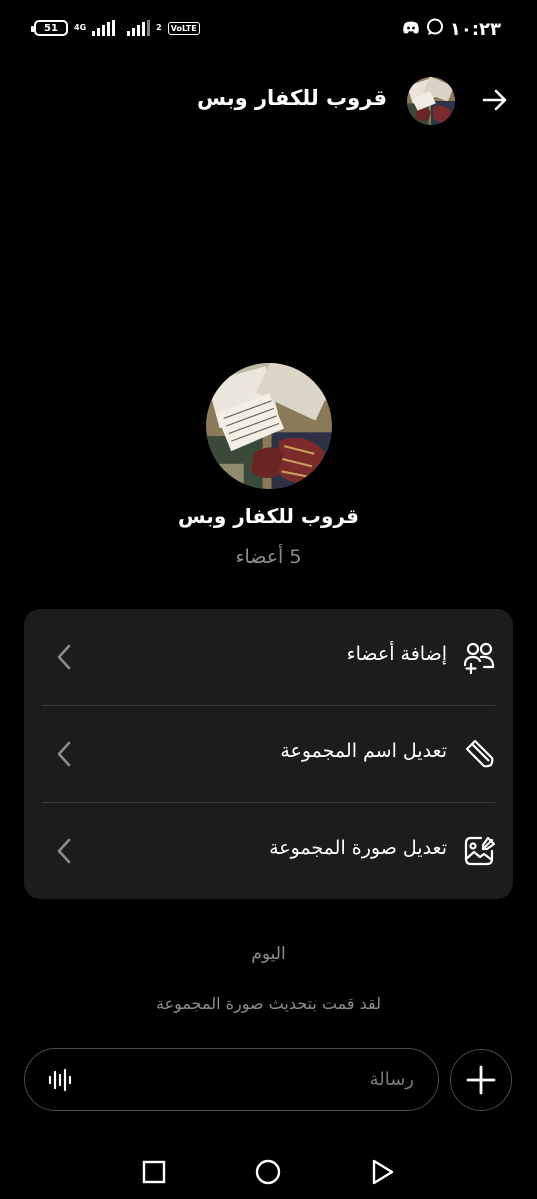  Describe the element at coordinates (479, 657) in the screenshot. I see `add-members-icon` at that location.